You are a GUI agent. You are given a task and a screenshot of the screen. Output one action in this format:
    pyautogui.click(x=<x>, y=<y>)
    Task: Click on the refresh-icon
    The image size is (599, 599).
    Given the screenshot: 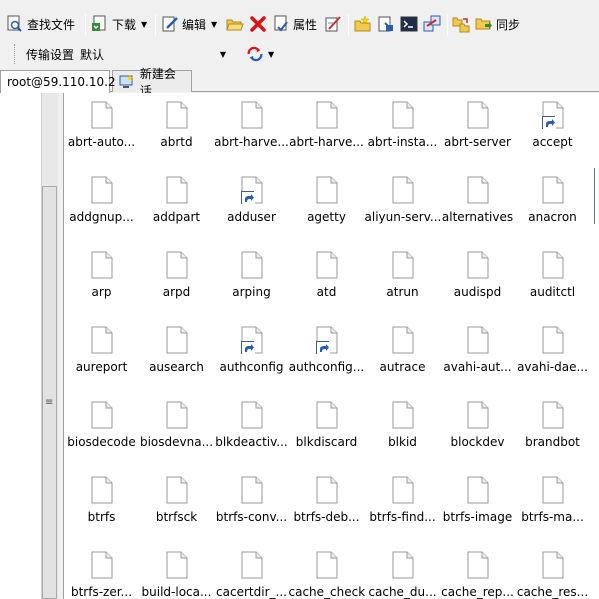 What is the action you would take?
    pyautogui.click(x=255, y=54)
    